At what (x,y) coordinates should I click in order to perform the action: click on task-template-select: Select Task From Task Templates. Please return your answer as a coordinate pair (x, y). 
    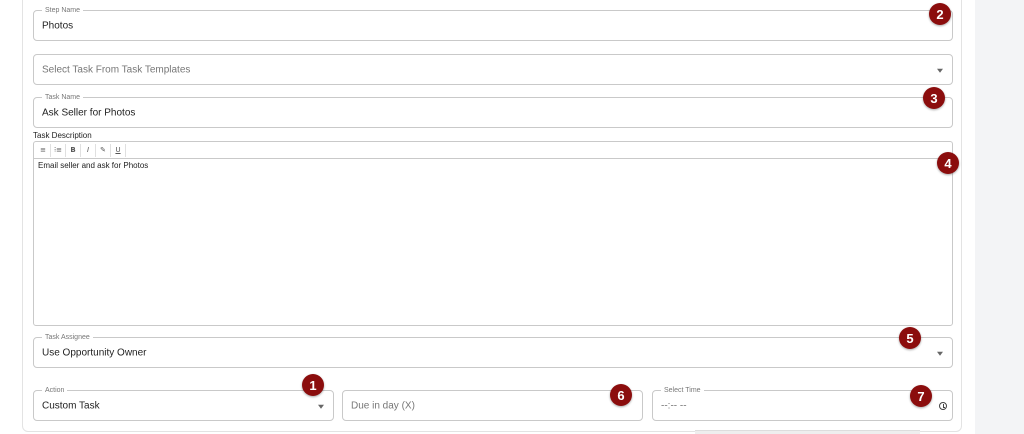
    Looking at the image, I should click on (493, 69).